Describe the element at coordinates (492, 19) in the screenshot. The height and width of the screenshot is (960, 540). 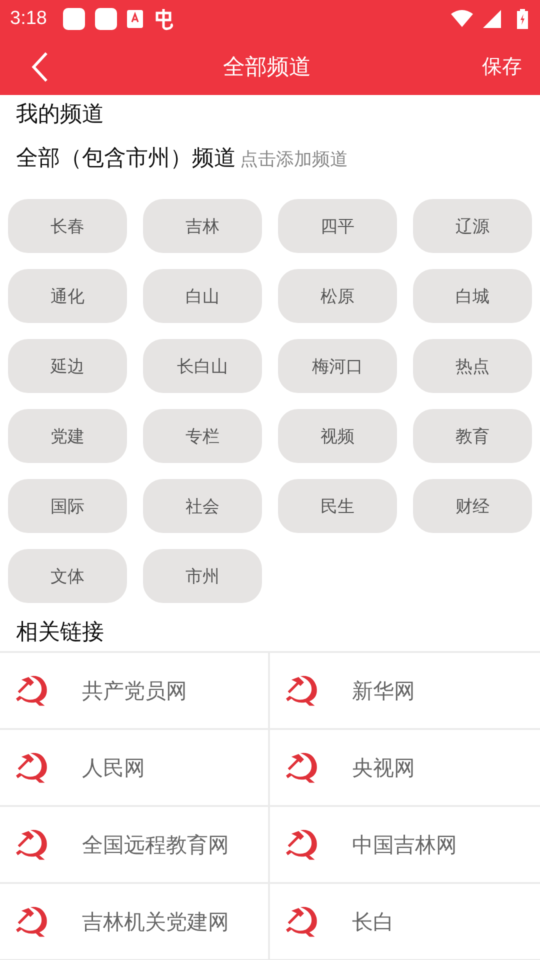
I see `signal-icon` at that location.